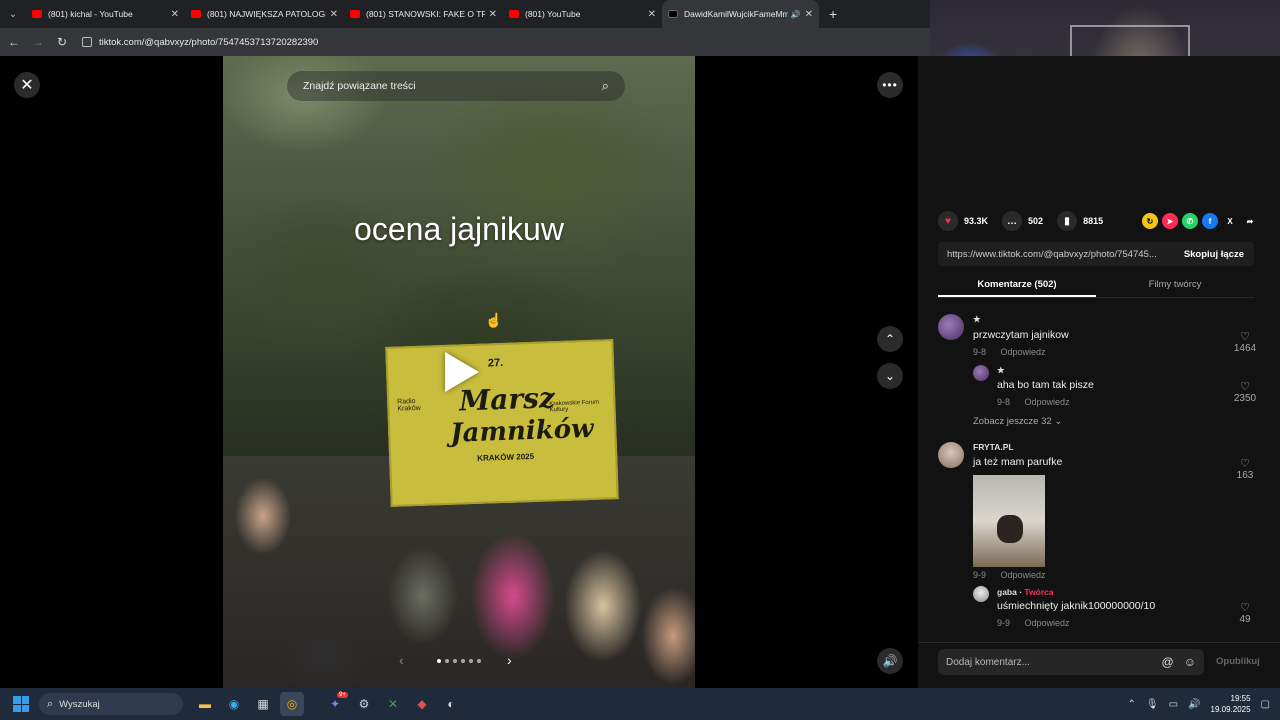 This screenshot has height=720, width=1280. Describe the element at coordinates (38, 42) in the screenshot. I see `forward-arrow-icon: →` at that location.